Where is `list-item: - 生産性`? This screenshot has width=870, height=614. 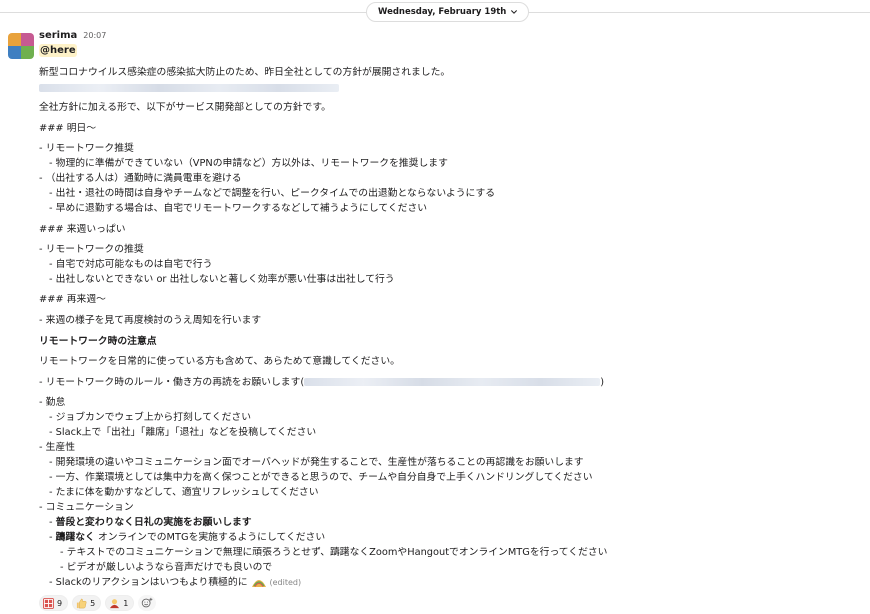
list-item: - 生産性 is located at coordinates (57, 447).